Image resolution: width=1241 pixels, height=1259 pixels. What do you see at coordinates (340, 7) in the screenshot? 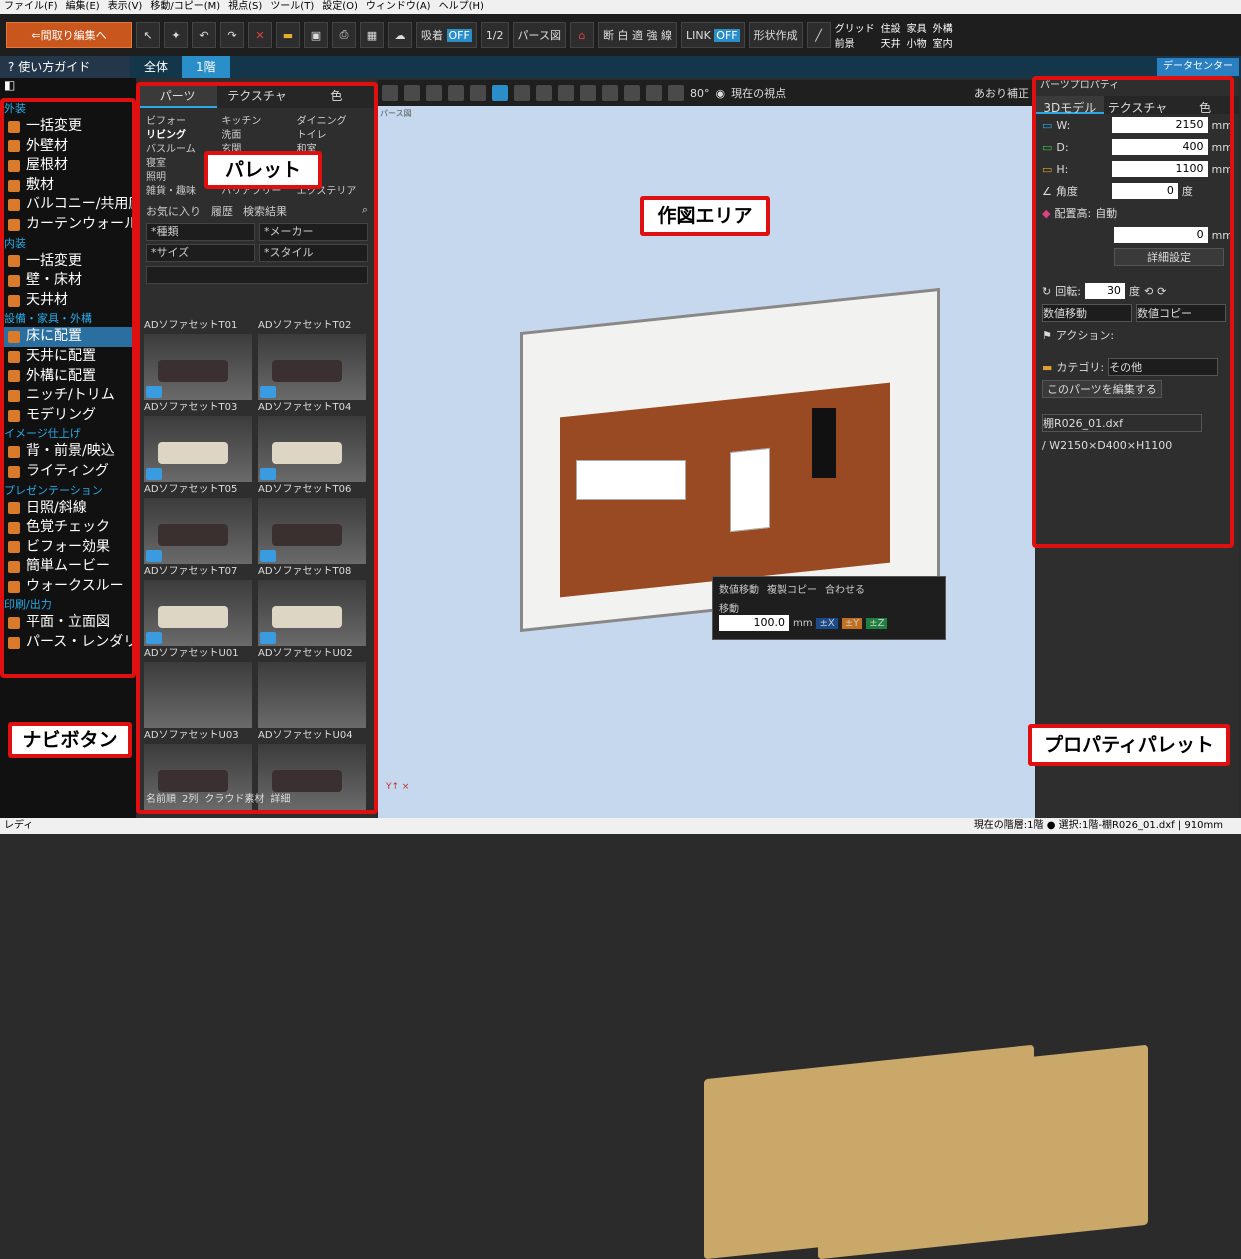
I see `menu-item: 設定(O)` at bounding box center [340, 7].